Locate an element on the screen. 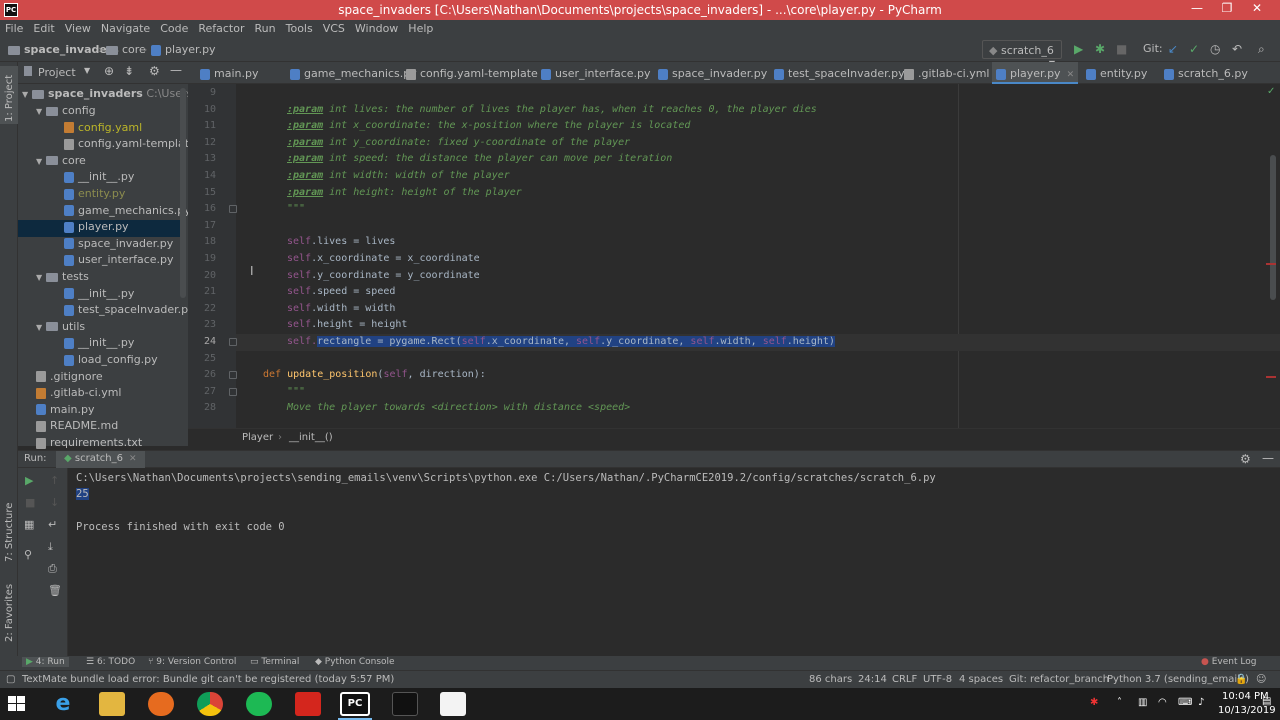 The image size is (1280, 720). trash-icon: 🗑 is located at coordinates (55, 590).